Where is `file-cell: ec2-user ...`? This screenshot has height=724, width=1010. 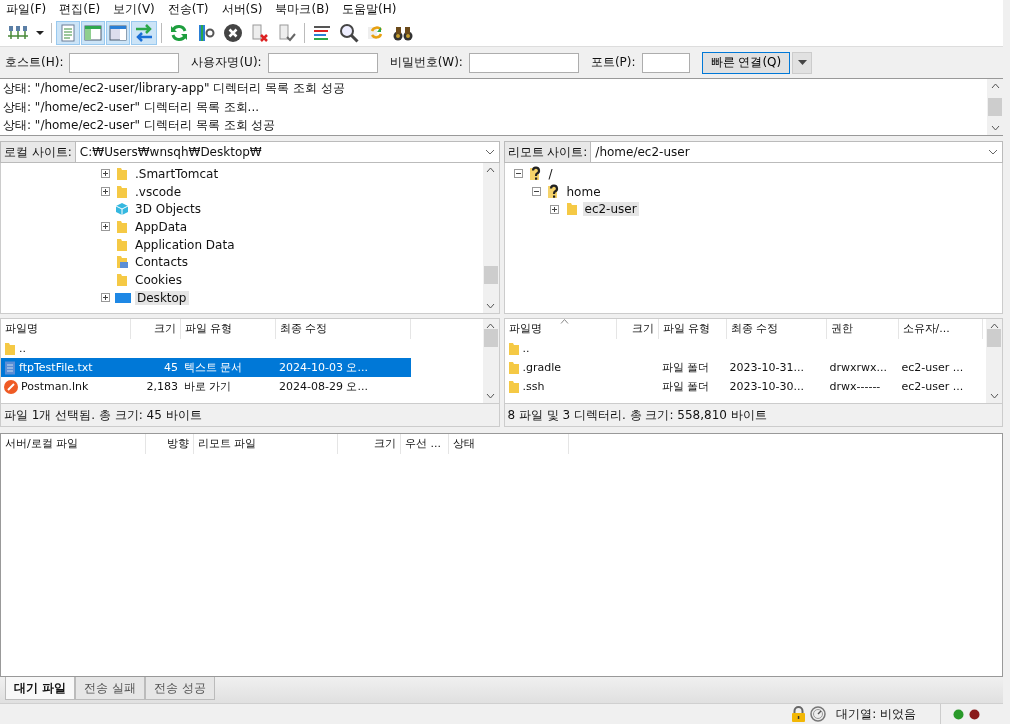 file-cell: ec2-user ... is located at coordinates (932, 367).